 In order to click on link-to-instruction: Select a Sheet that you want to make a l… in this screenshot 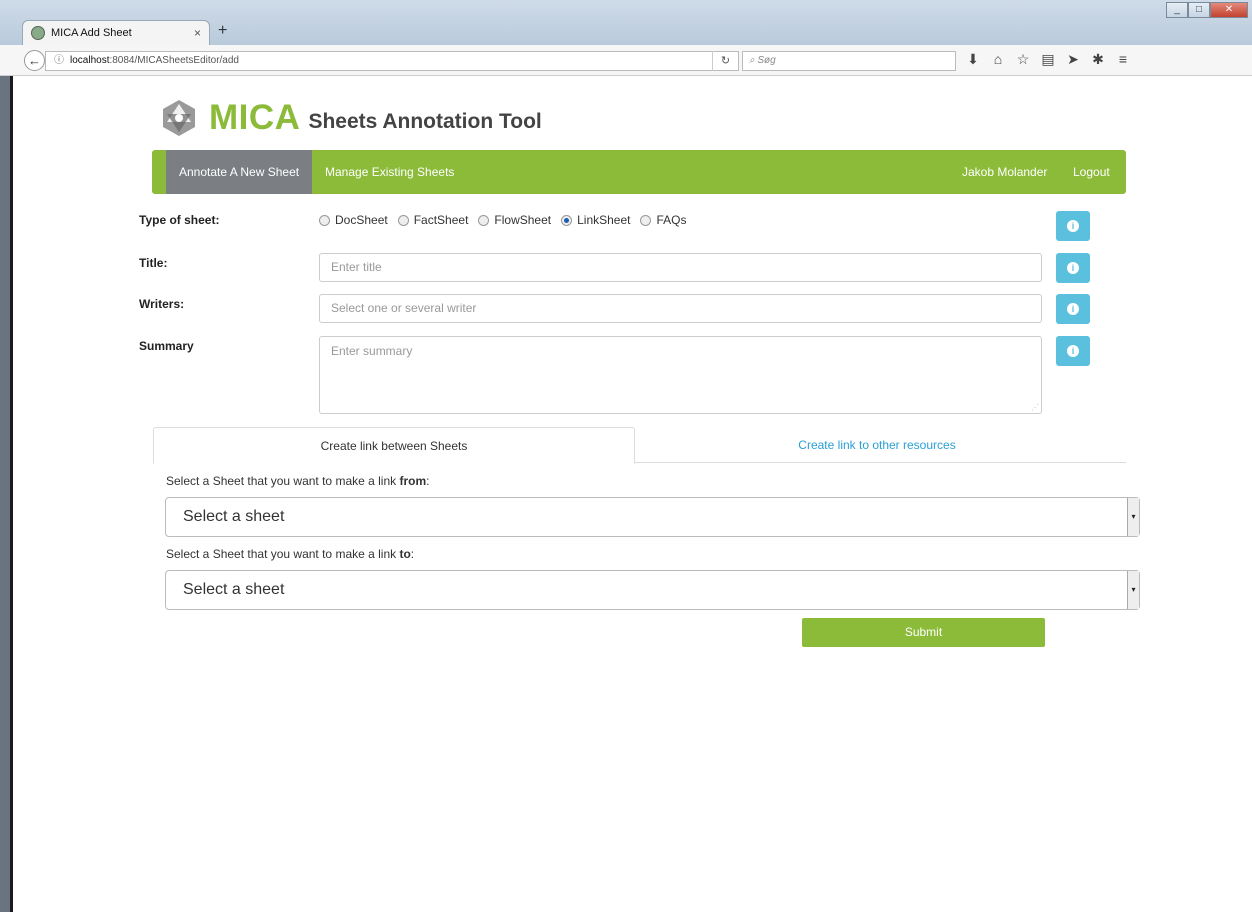, I will do `click(290, 554)`.